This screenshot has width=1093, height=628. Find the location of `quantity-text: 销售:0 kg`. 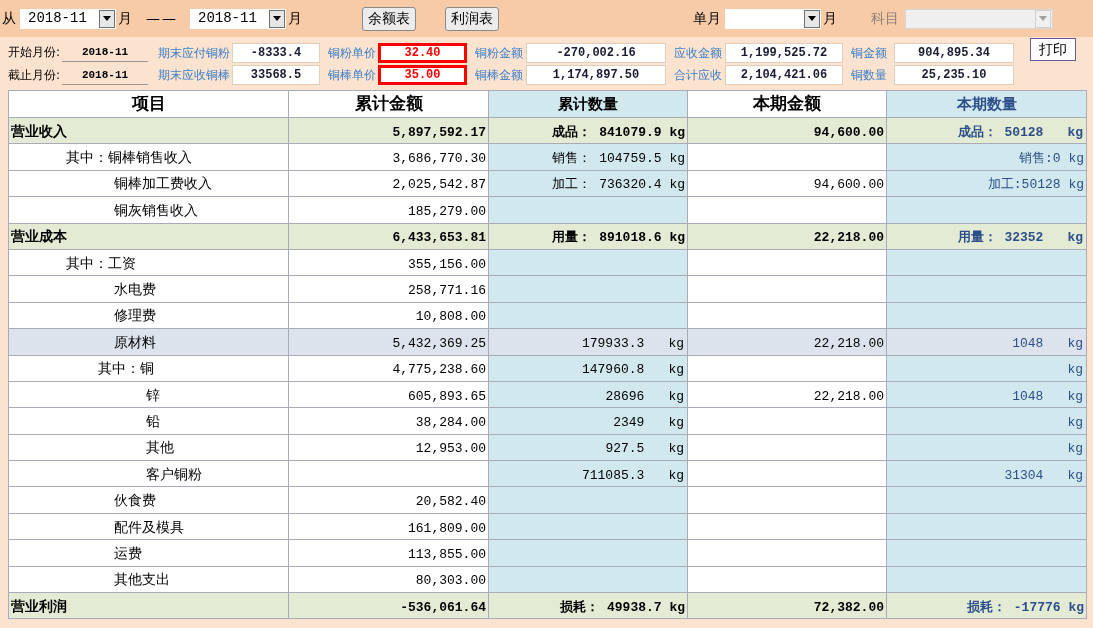

quantity-text: 销售:0 kg is located at coordinates (1051, 159).